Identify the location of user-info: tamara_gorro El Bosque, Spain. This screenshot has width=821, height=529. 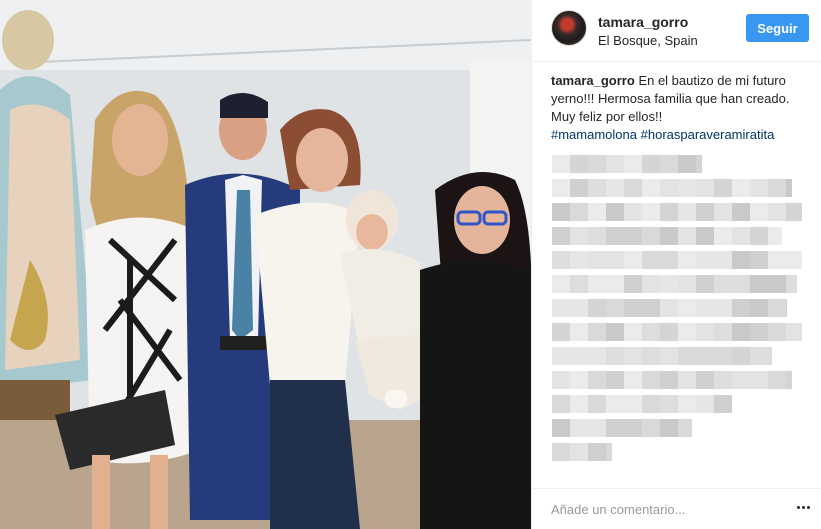
(648, 31).